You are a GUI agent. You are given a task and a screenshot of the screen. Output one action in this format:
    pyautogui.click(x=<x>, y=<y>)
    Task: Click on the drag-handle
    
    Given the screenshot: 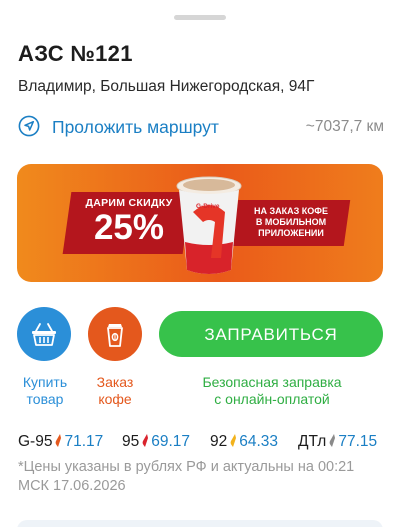 What is the action you would take?
    pyautogui.click(x=200, y=17)
    